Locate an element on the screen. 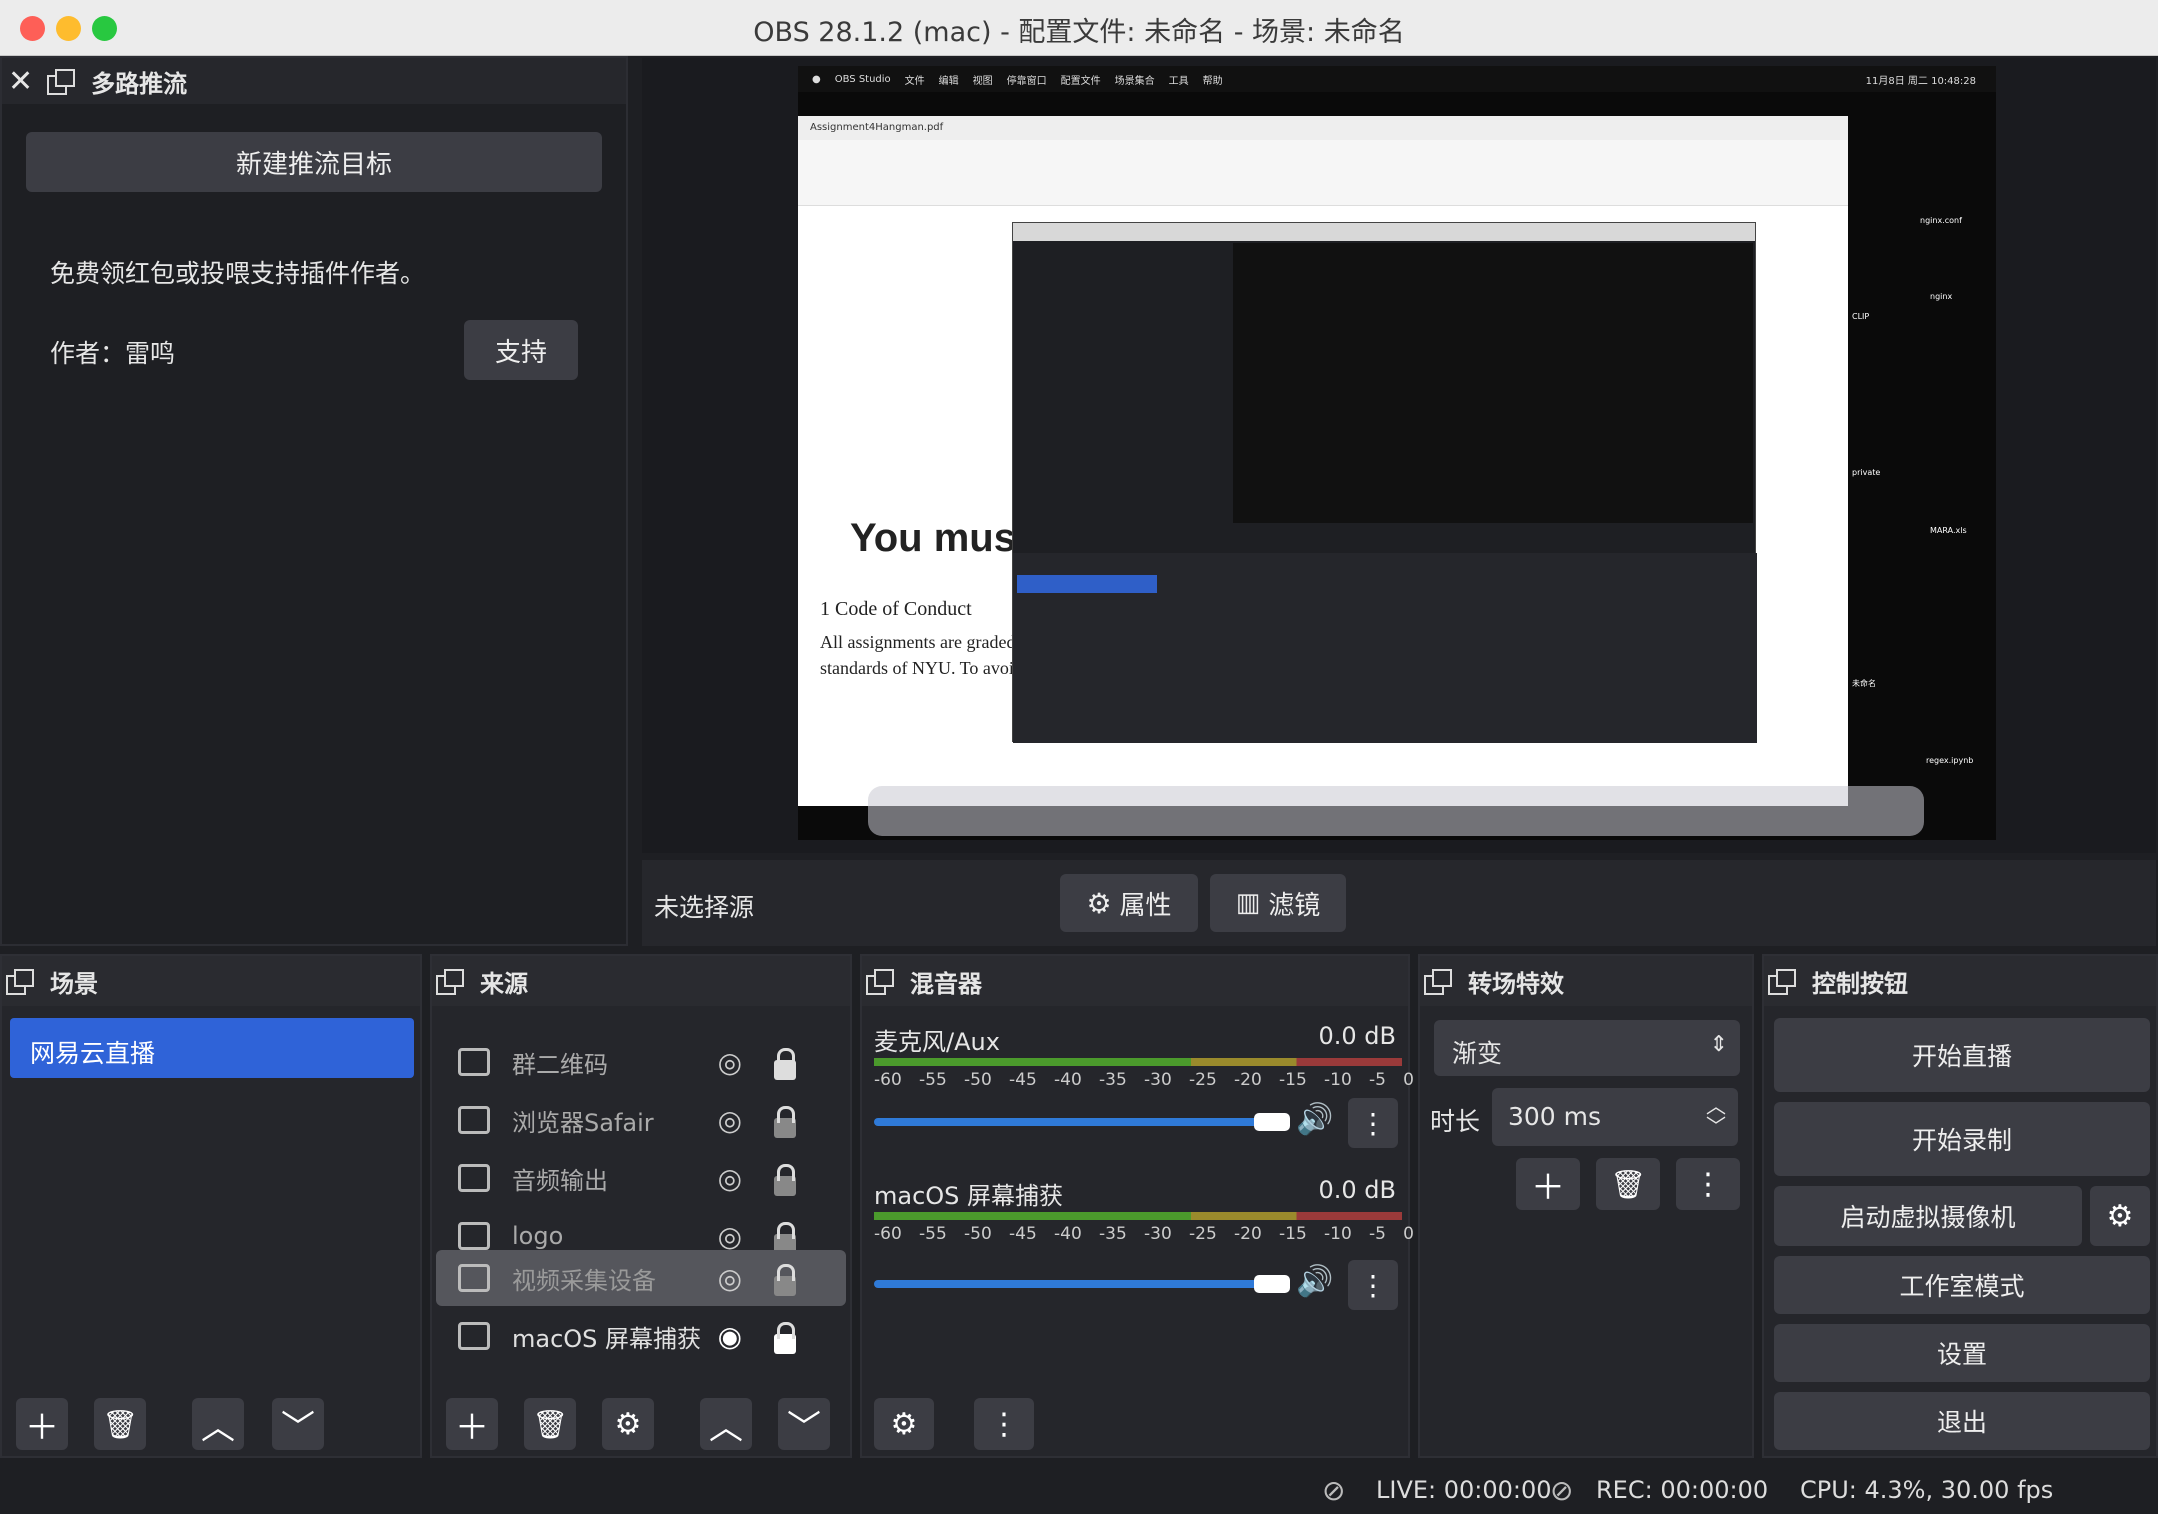  remove-transition-button: 🗑 is located at coordinates (1628, 1184).